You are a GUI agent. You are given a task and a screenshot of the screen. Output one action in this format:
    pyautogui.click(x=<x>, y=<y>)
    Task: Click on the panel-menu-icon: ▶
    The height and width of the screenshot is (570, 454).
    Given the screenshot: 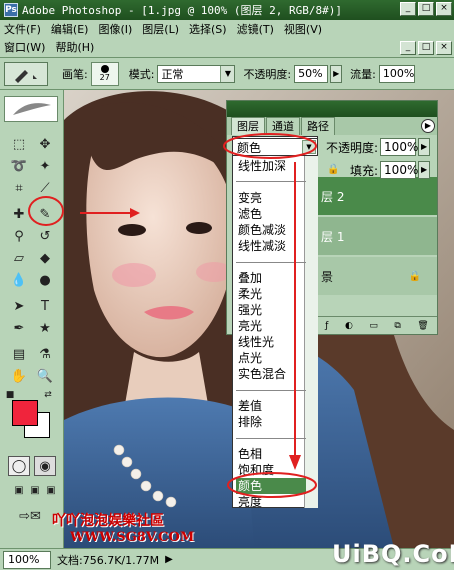 What is the action you would take?
    pyautogui.click(x=428, y=126)
    